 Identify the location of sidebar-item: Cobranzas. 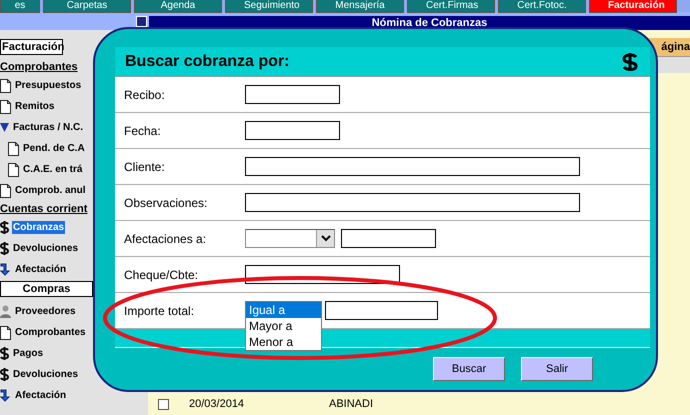
(39, 227).